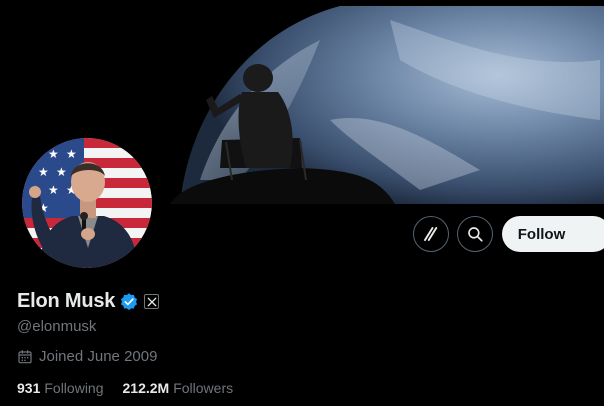 The image size is (604, 406). I want to click on following-label: Following, so click(74, 388).